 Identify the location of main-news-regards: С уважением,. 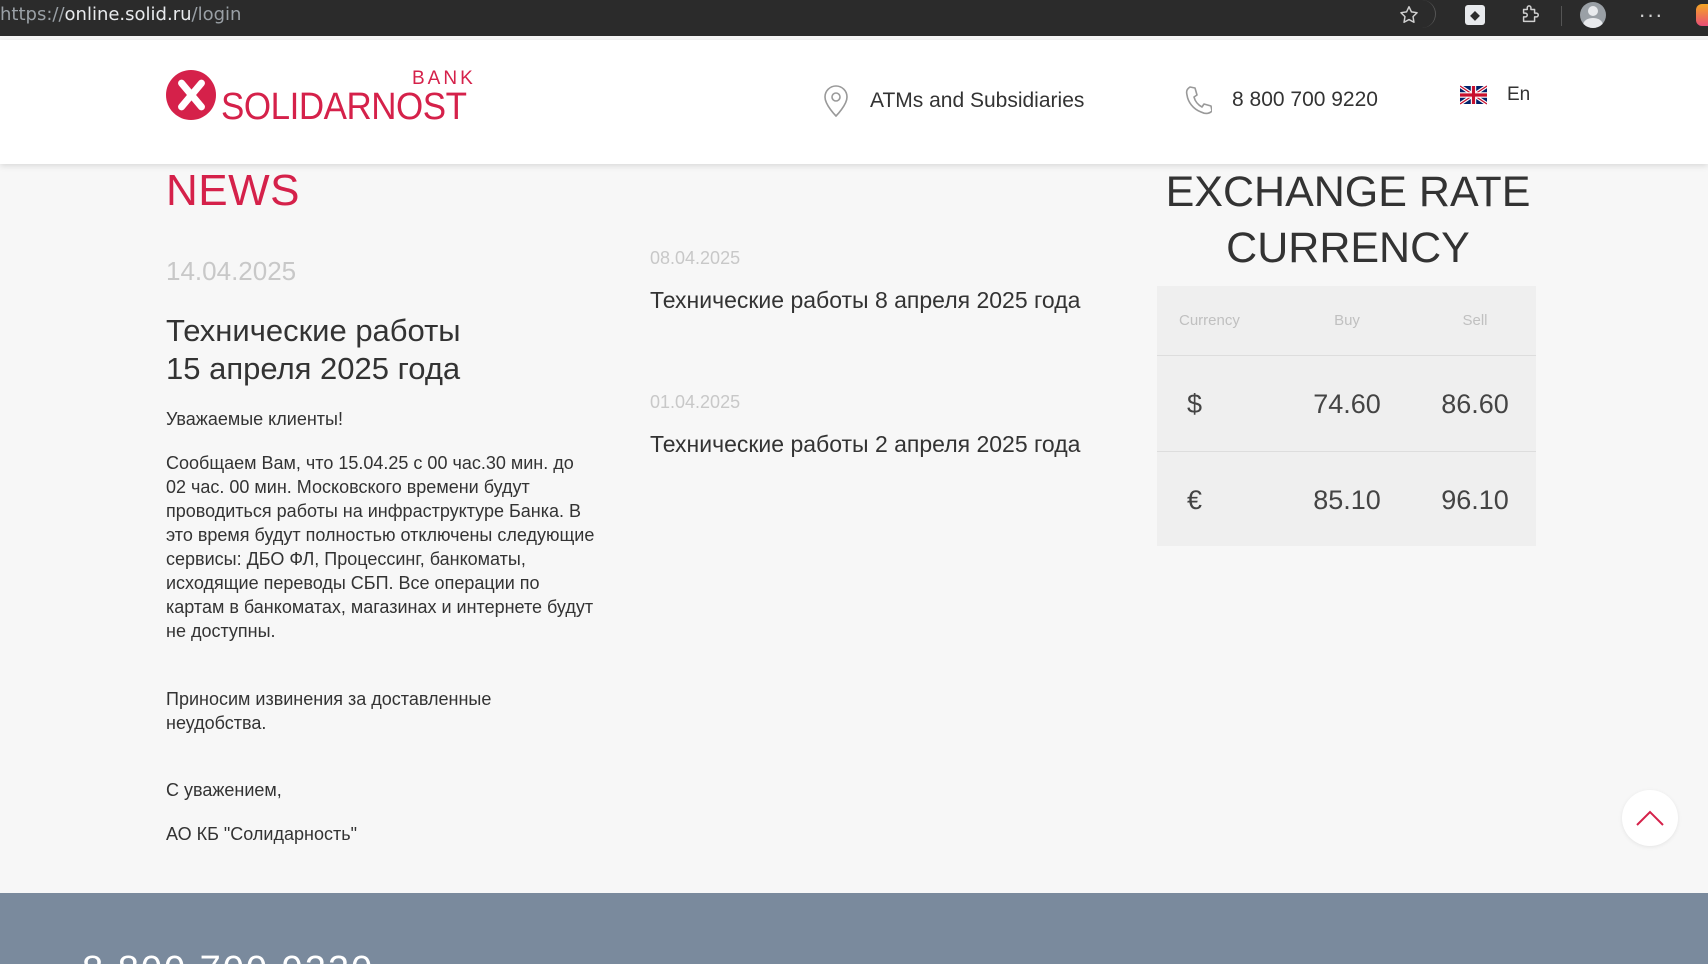
(224, 790).